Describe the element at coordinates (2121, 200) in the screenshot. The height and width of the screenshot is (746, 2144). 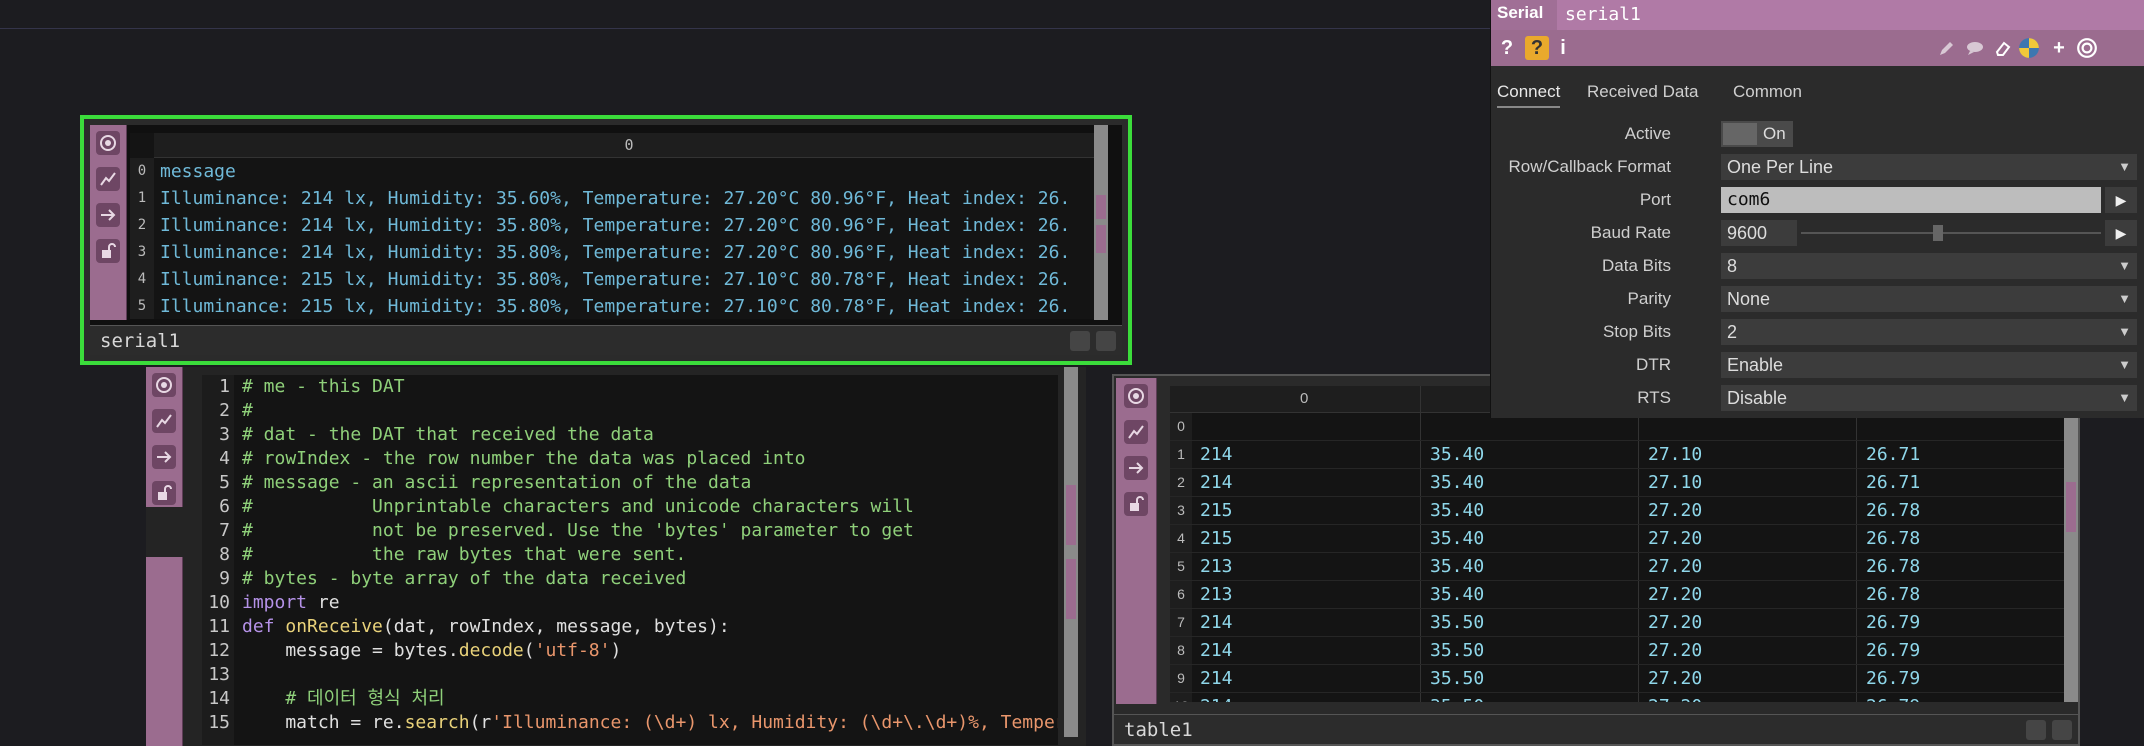
I see `port-menu-button: ▶` at that location.